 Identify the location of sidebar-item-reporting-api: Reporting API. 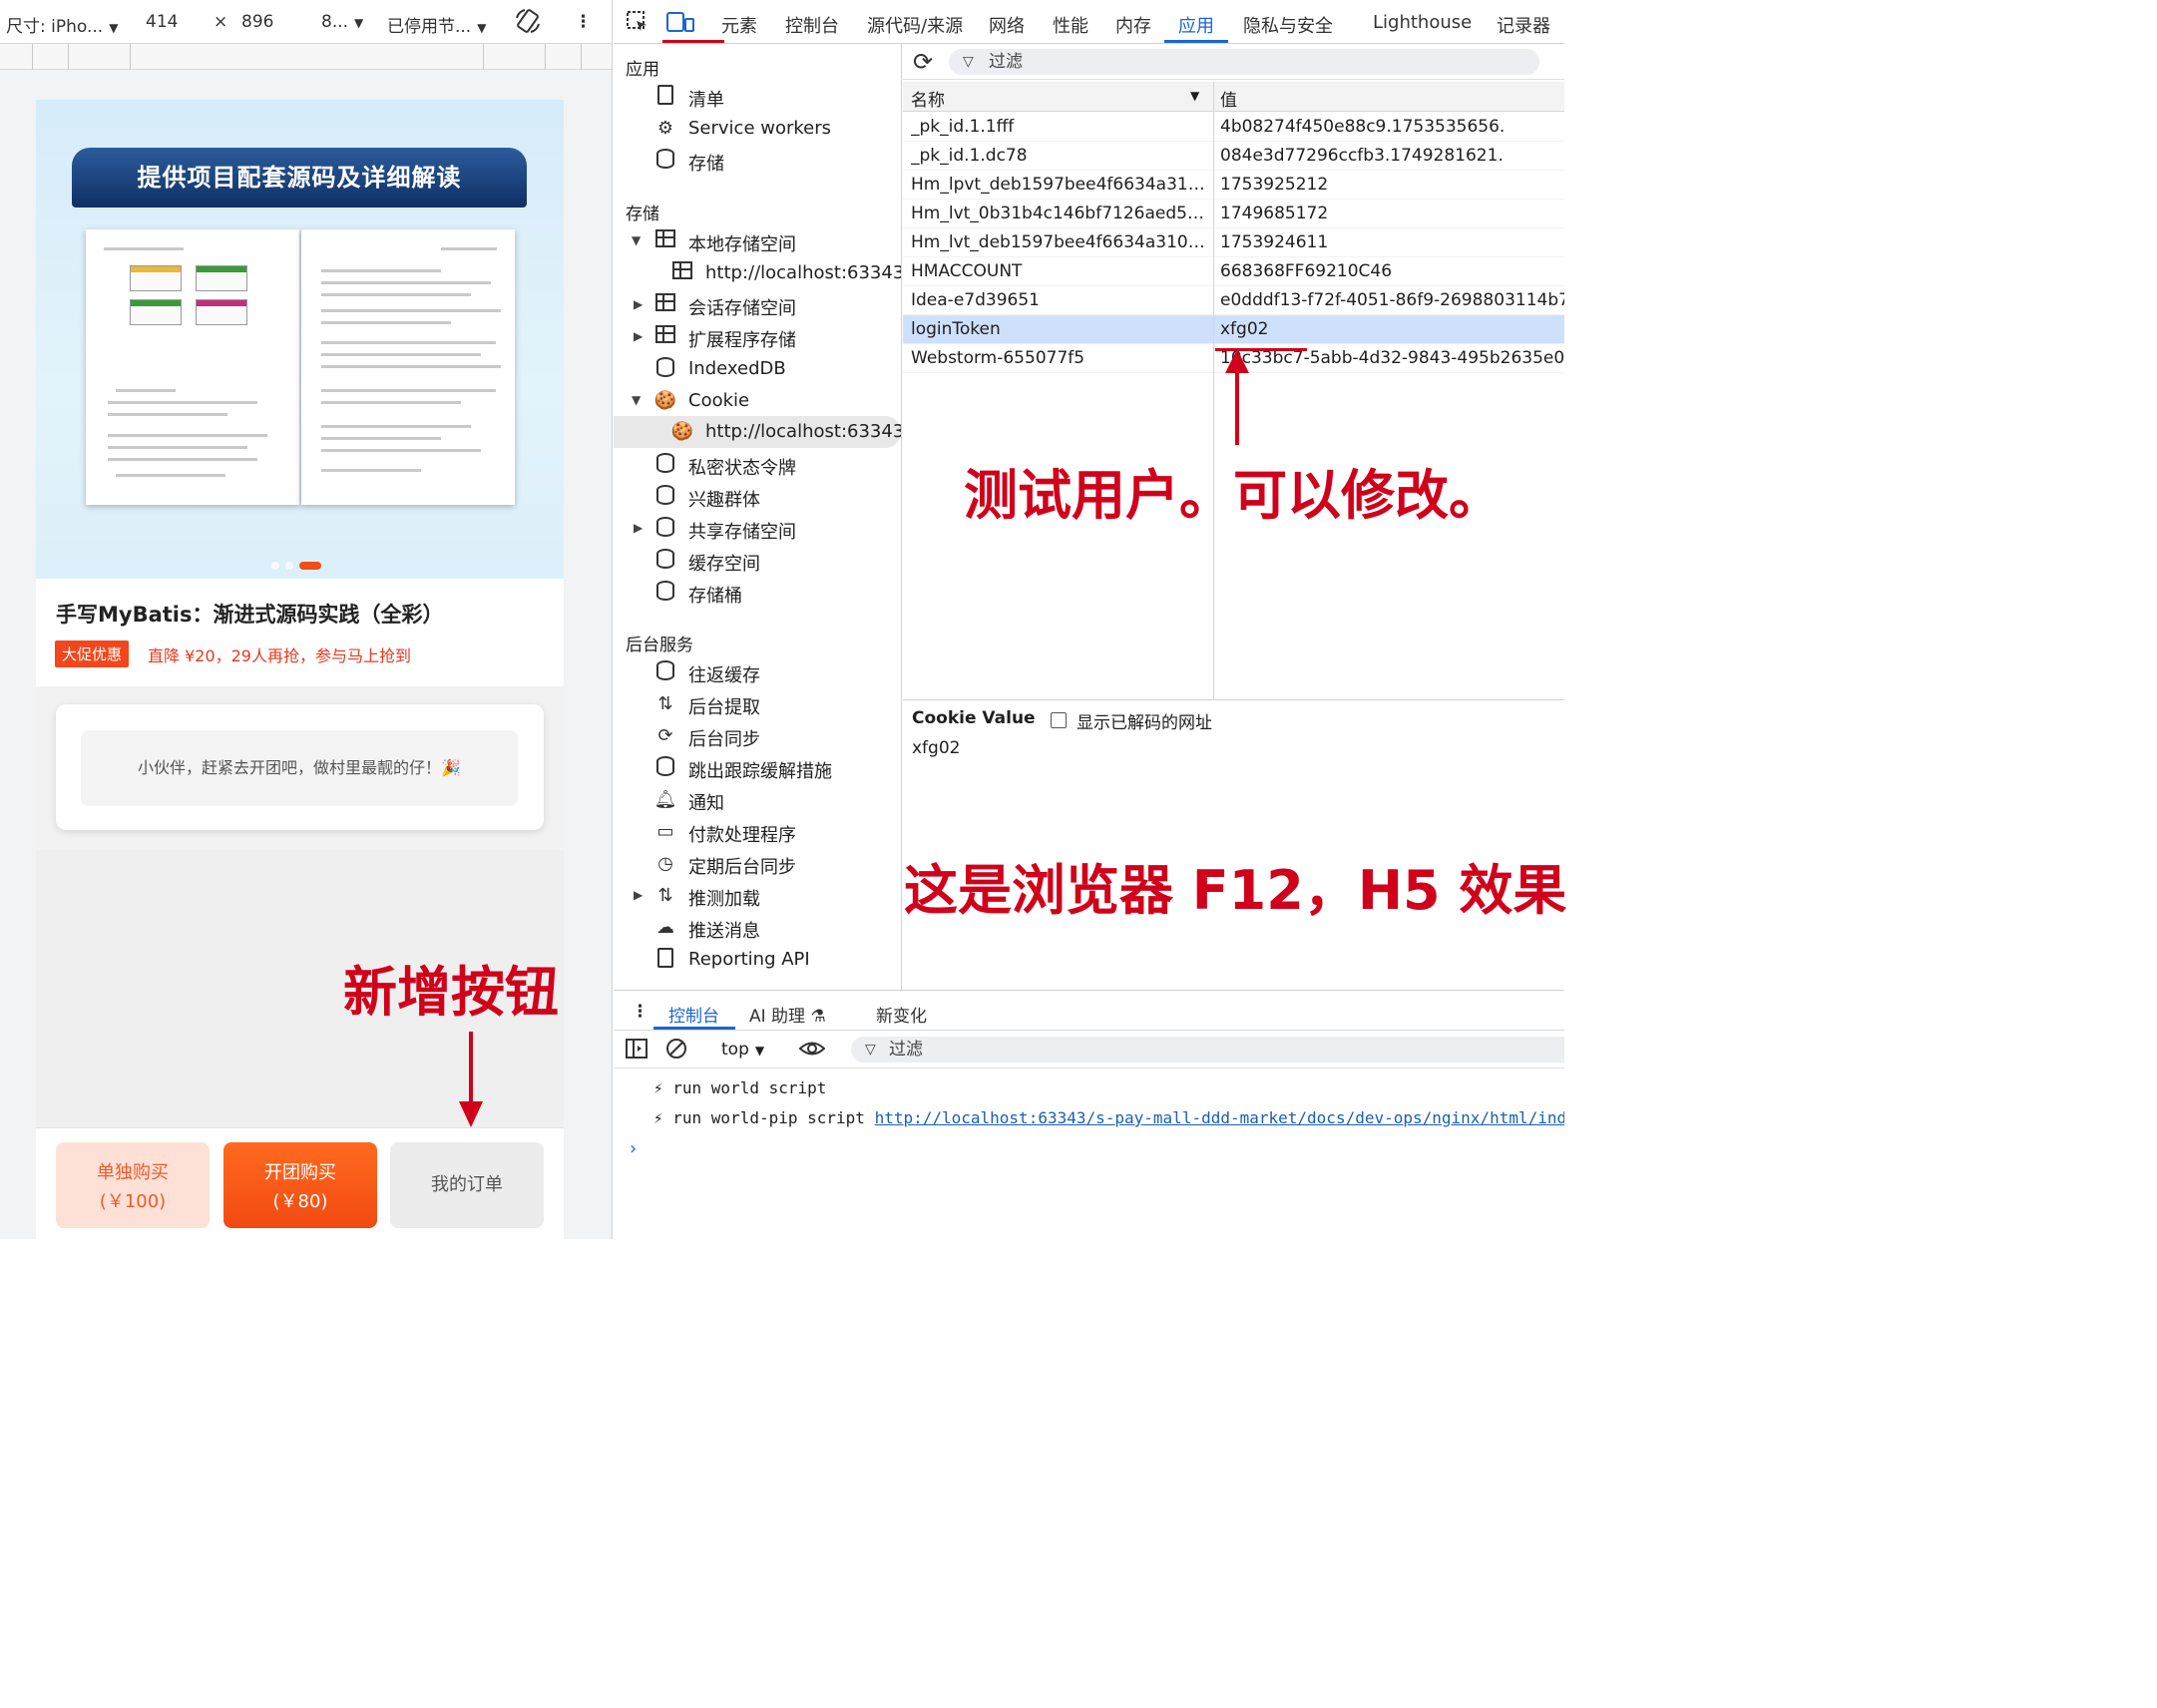
(758, 960).